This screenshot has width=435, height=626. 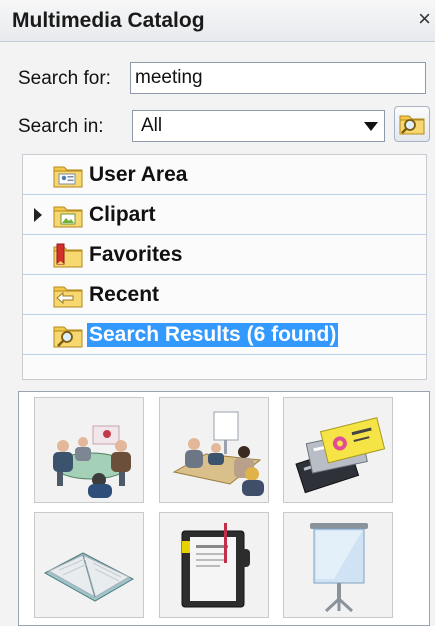 What do you see at coordinates (258, 126) in the screenshot?
I see `search-in-dropdown: All` at bounding box center [258, 126].